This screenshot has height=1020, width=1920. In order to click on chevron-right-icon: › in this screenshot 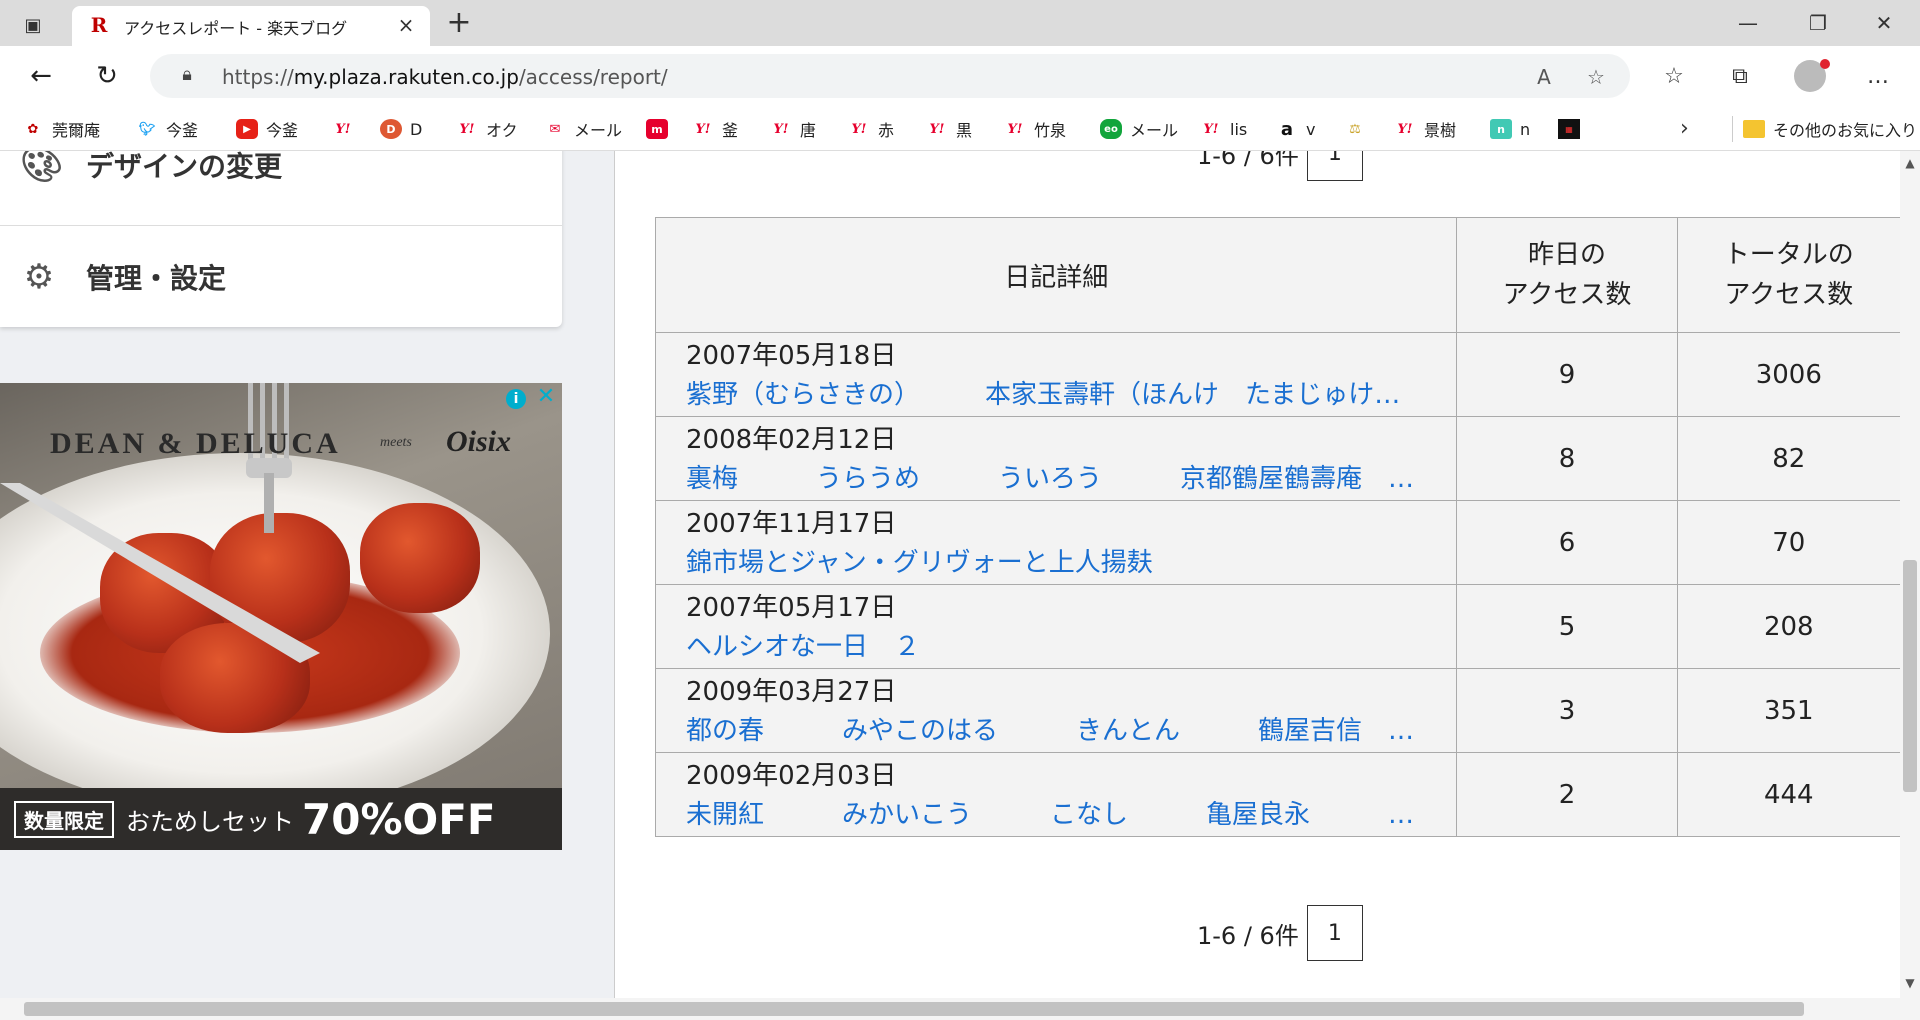, I will do `click(1684, 128)`.